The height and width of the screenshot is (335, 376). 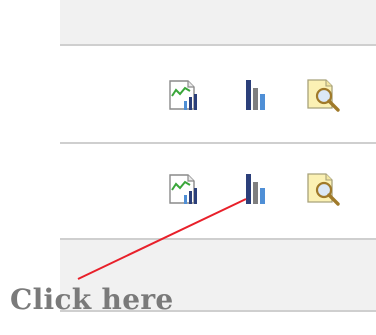 What do you see at coordinates (218, 22) in the screenshot?
I see `header-band` at bounding box center [218, 22].